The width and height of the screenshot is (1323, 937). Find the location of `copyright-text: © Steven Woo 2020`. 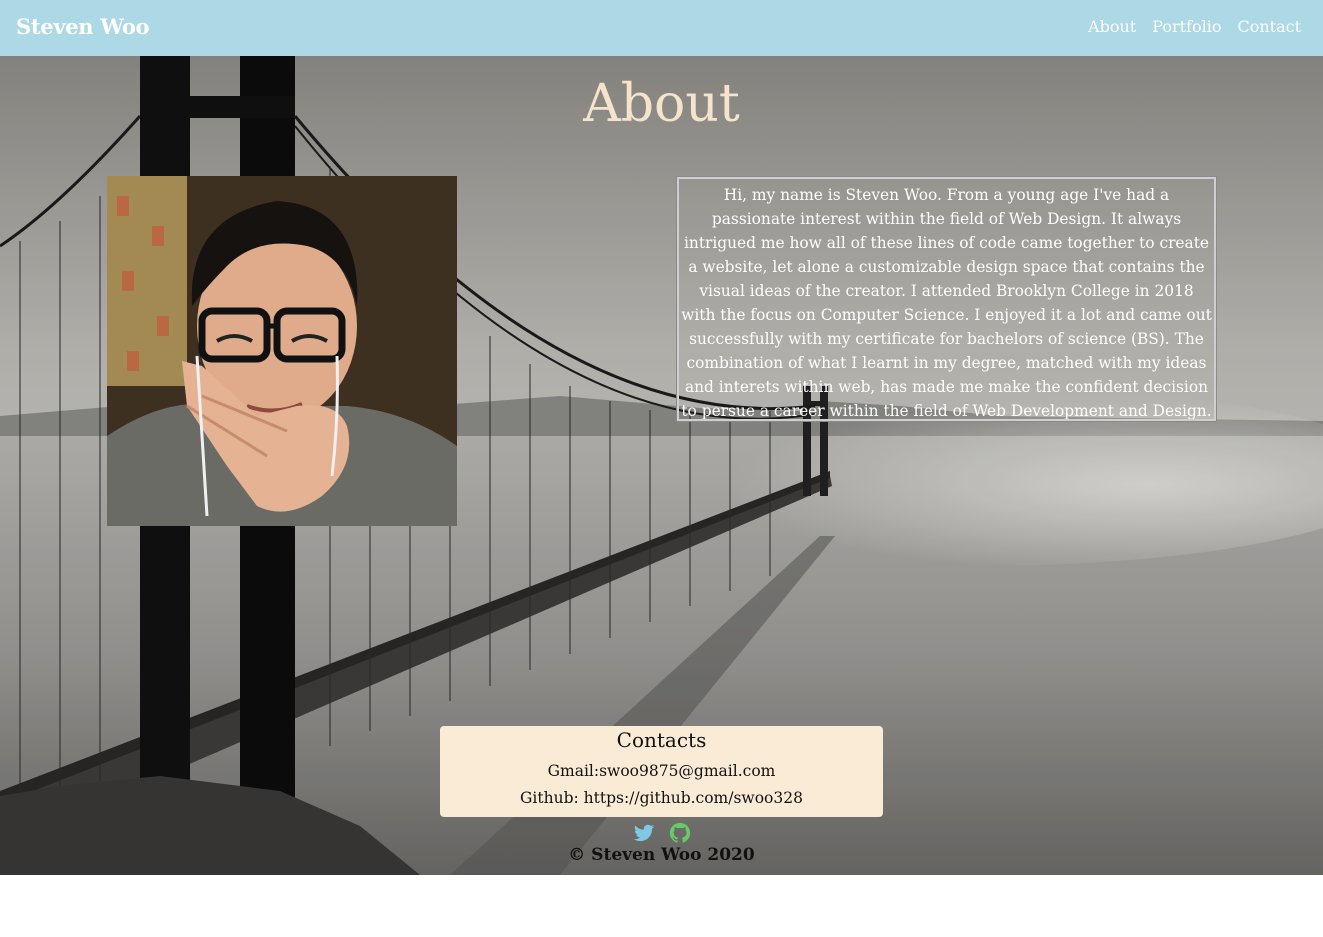

copyright-text: © Steven Woo 2020 is located at coordinates (661, 855).